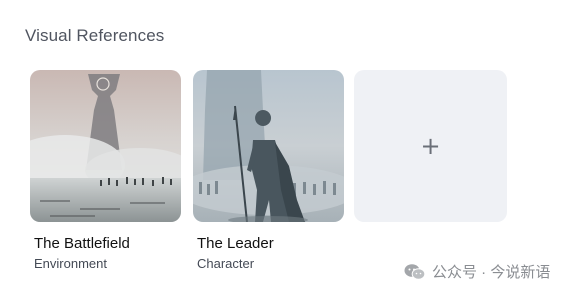 This screenshot has height=295, width=588. Describe the element at coordinates (226, 263) in the screenshot. I see `card-subtitle: Character` at that location.